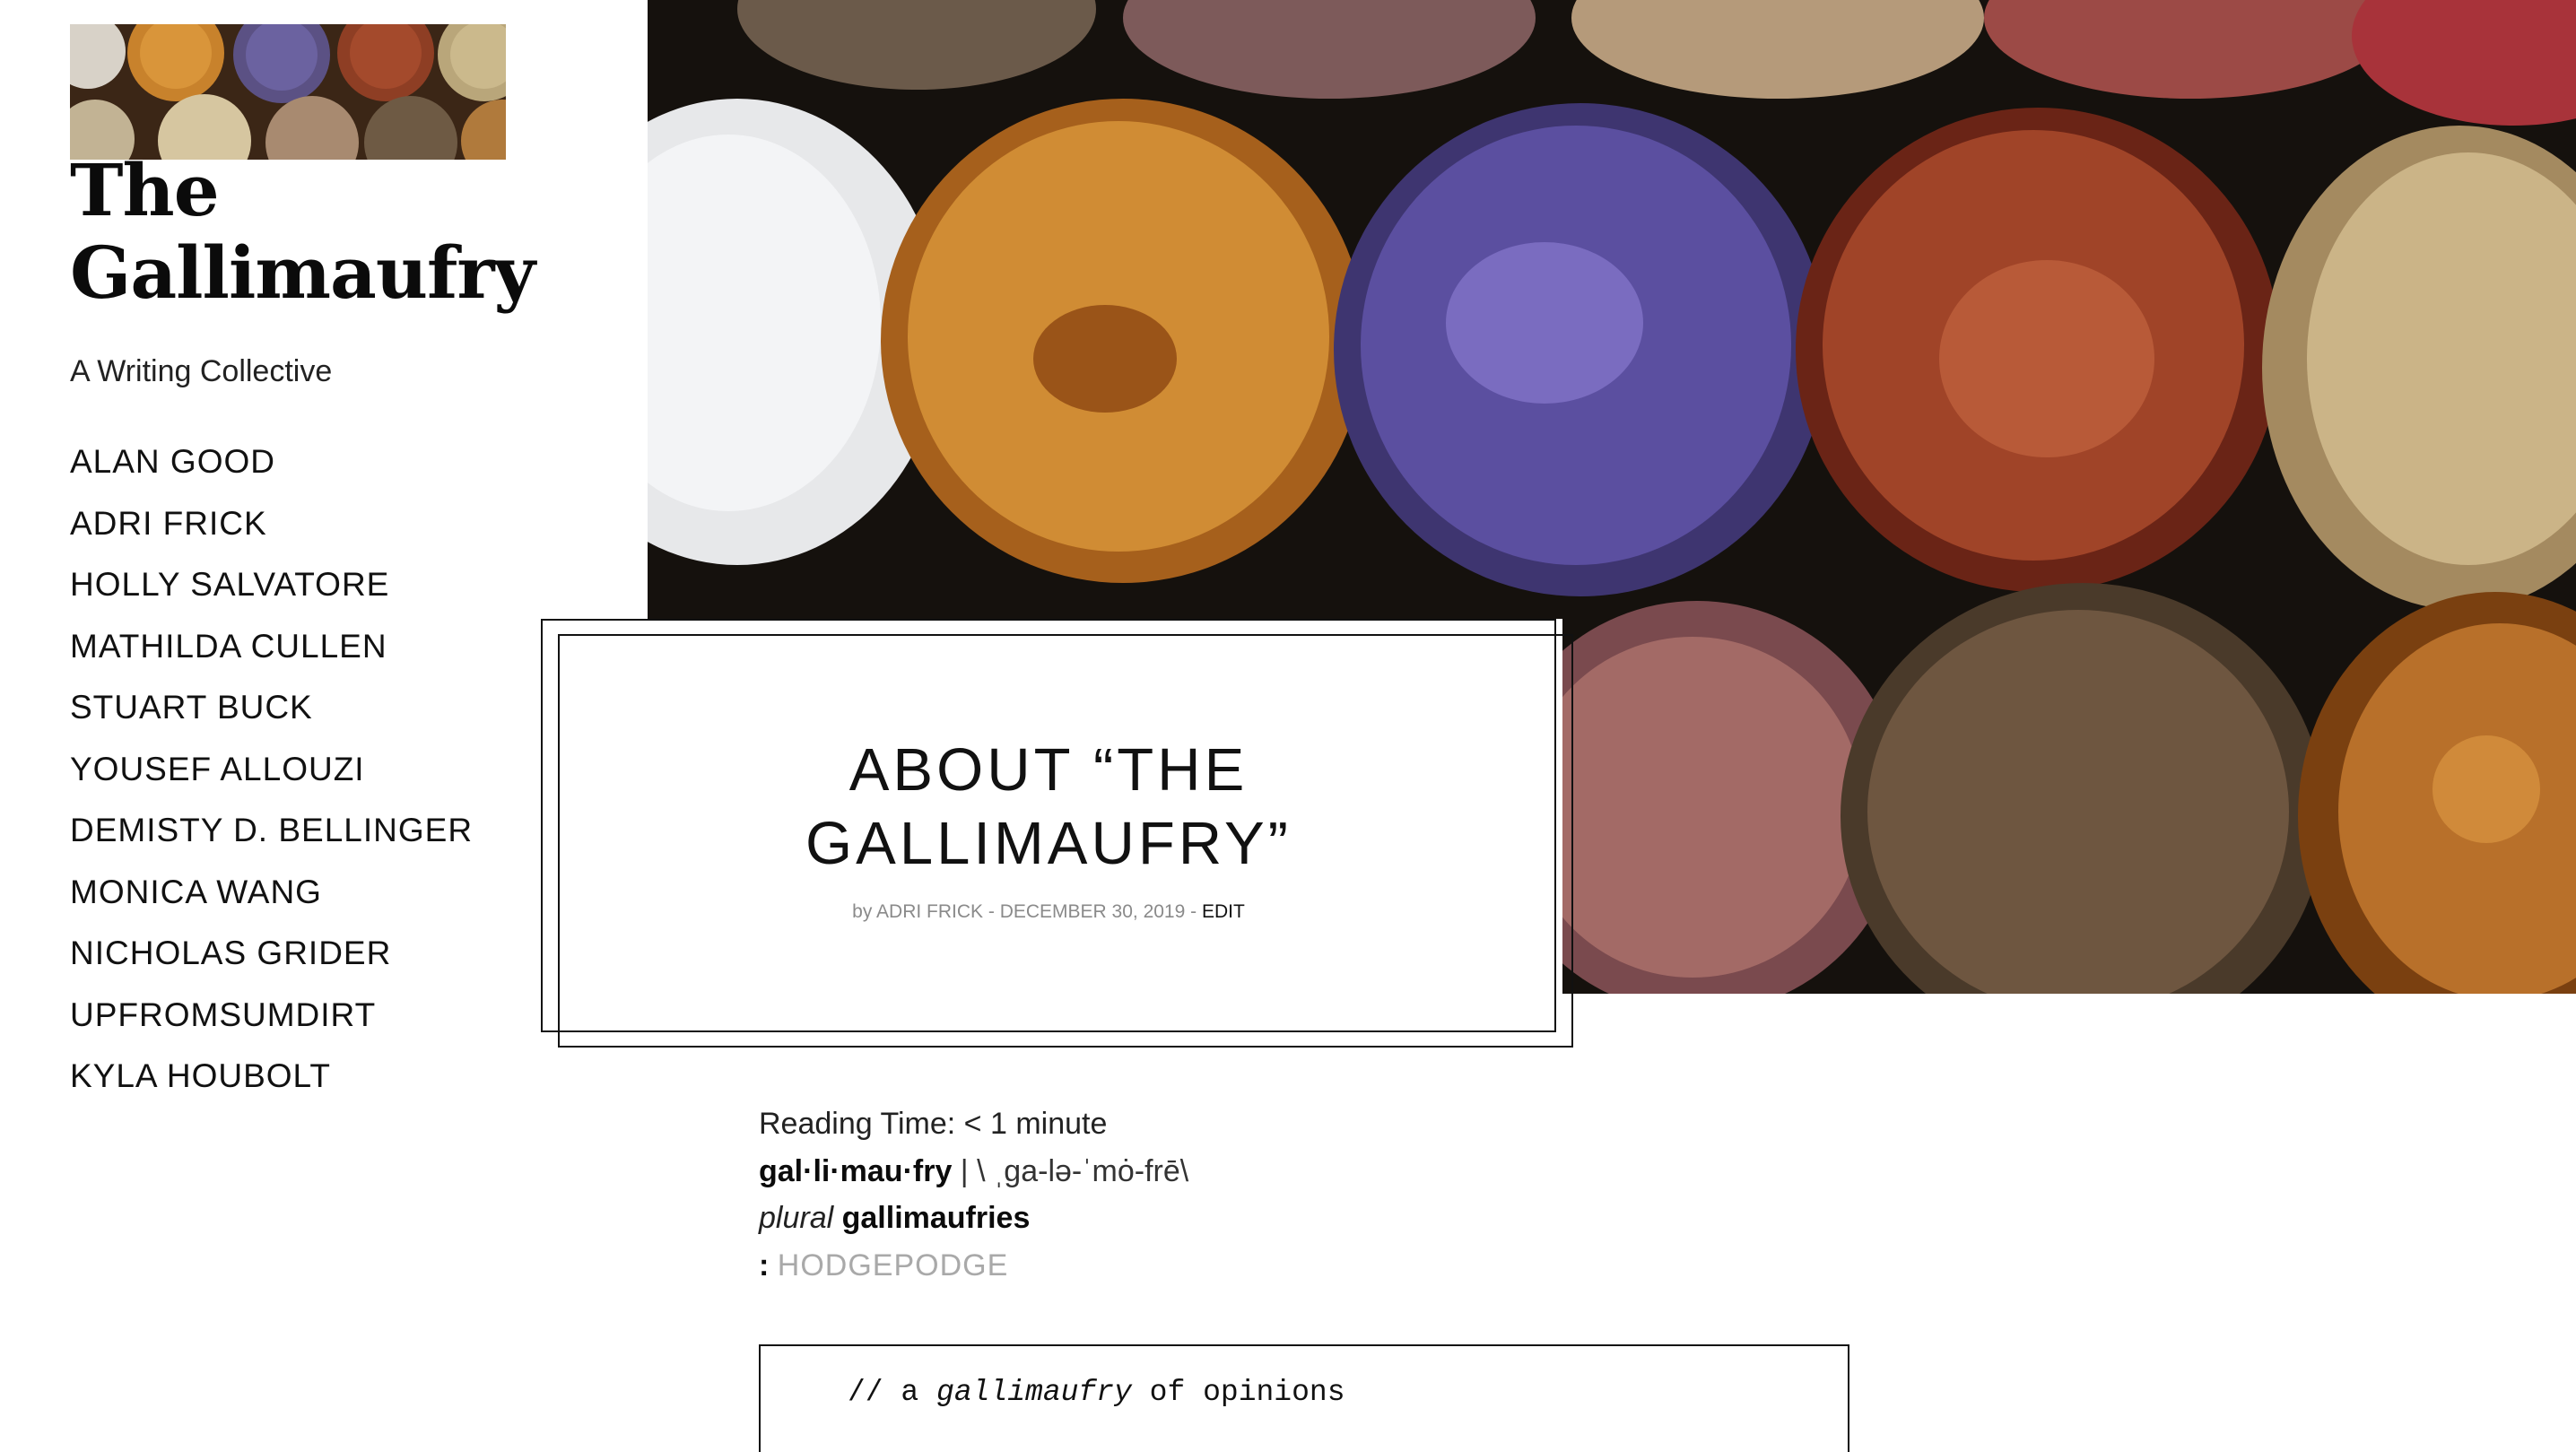  What do you see at coordinates (145, 190) in the screenshot?
I see `site-title-line-1: The` at bounding box center [145, 190].